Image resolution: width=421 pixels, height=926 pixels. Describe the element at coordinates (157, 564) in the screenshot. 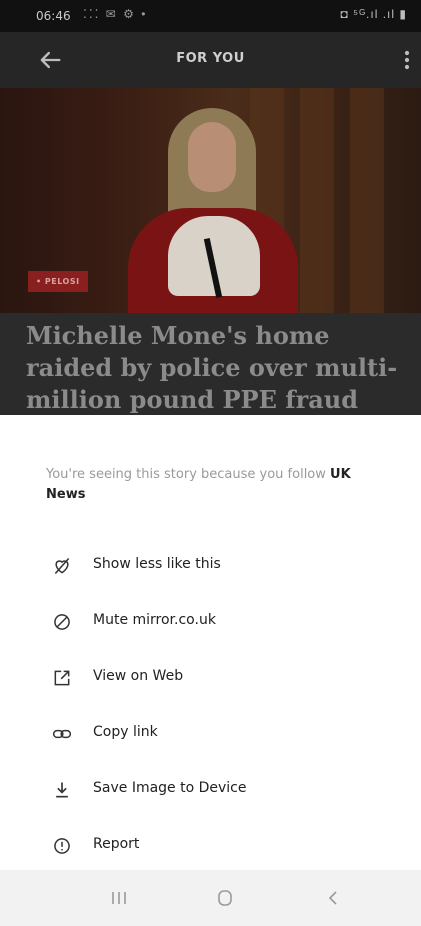

I see `menu-item-label: Show less like this` at that location.